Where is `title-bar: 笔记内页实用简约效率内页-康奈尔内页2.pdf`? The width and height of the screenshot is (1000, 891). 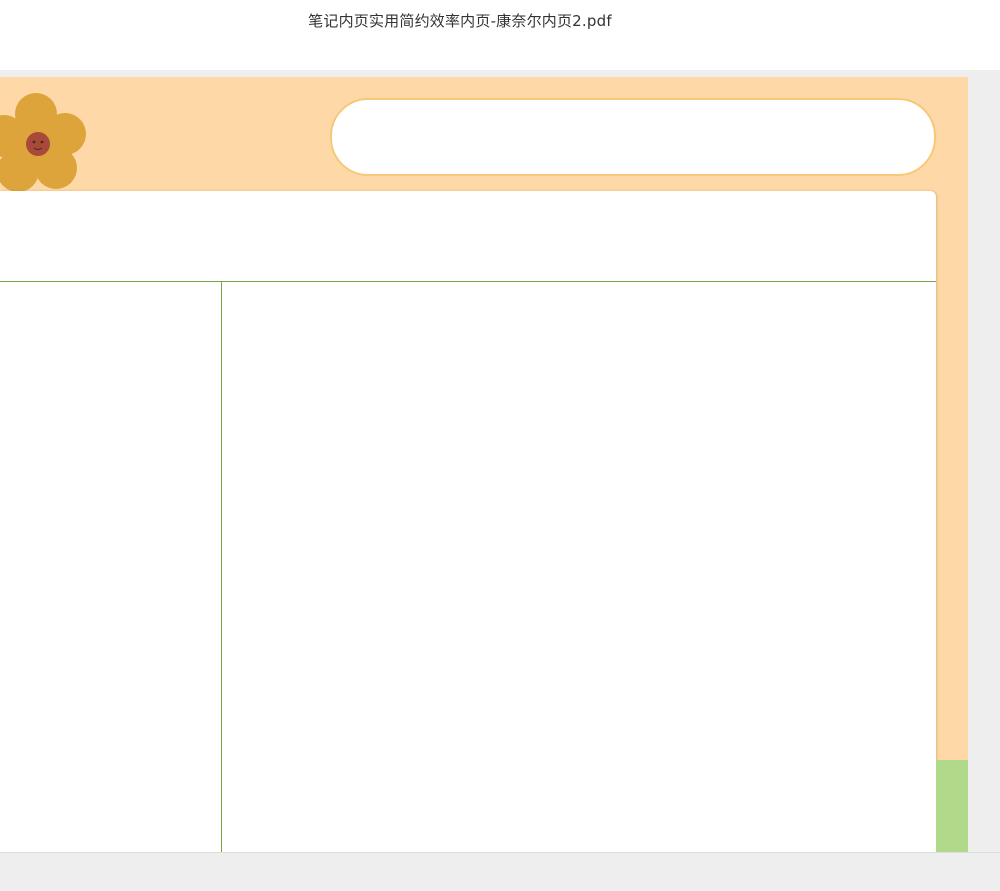 title-bar: 笔记内页实用简约效率内页-康奈尔内页2.pdf is located at coordinates (500, 35).